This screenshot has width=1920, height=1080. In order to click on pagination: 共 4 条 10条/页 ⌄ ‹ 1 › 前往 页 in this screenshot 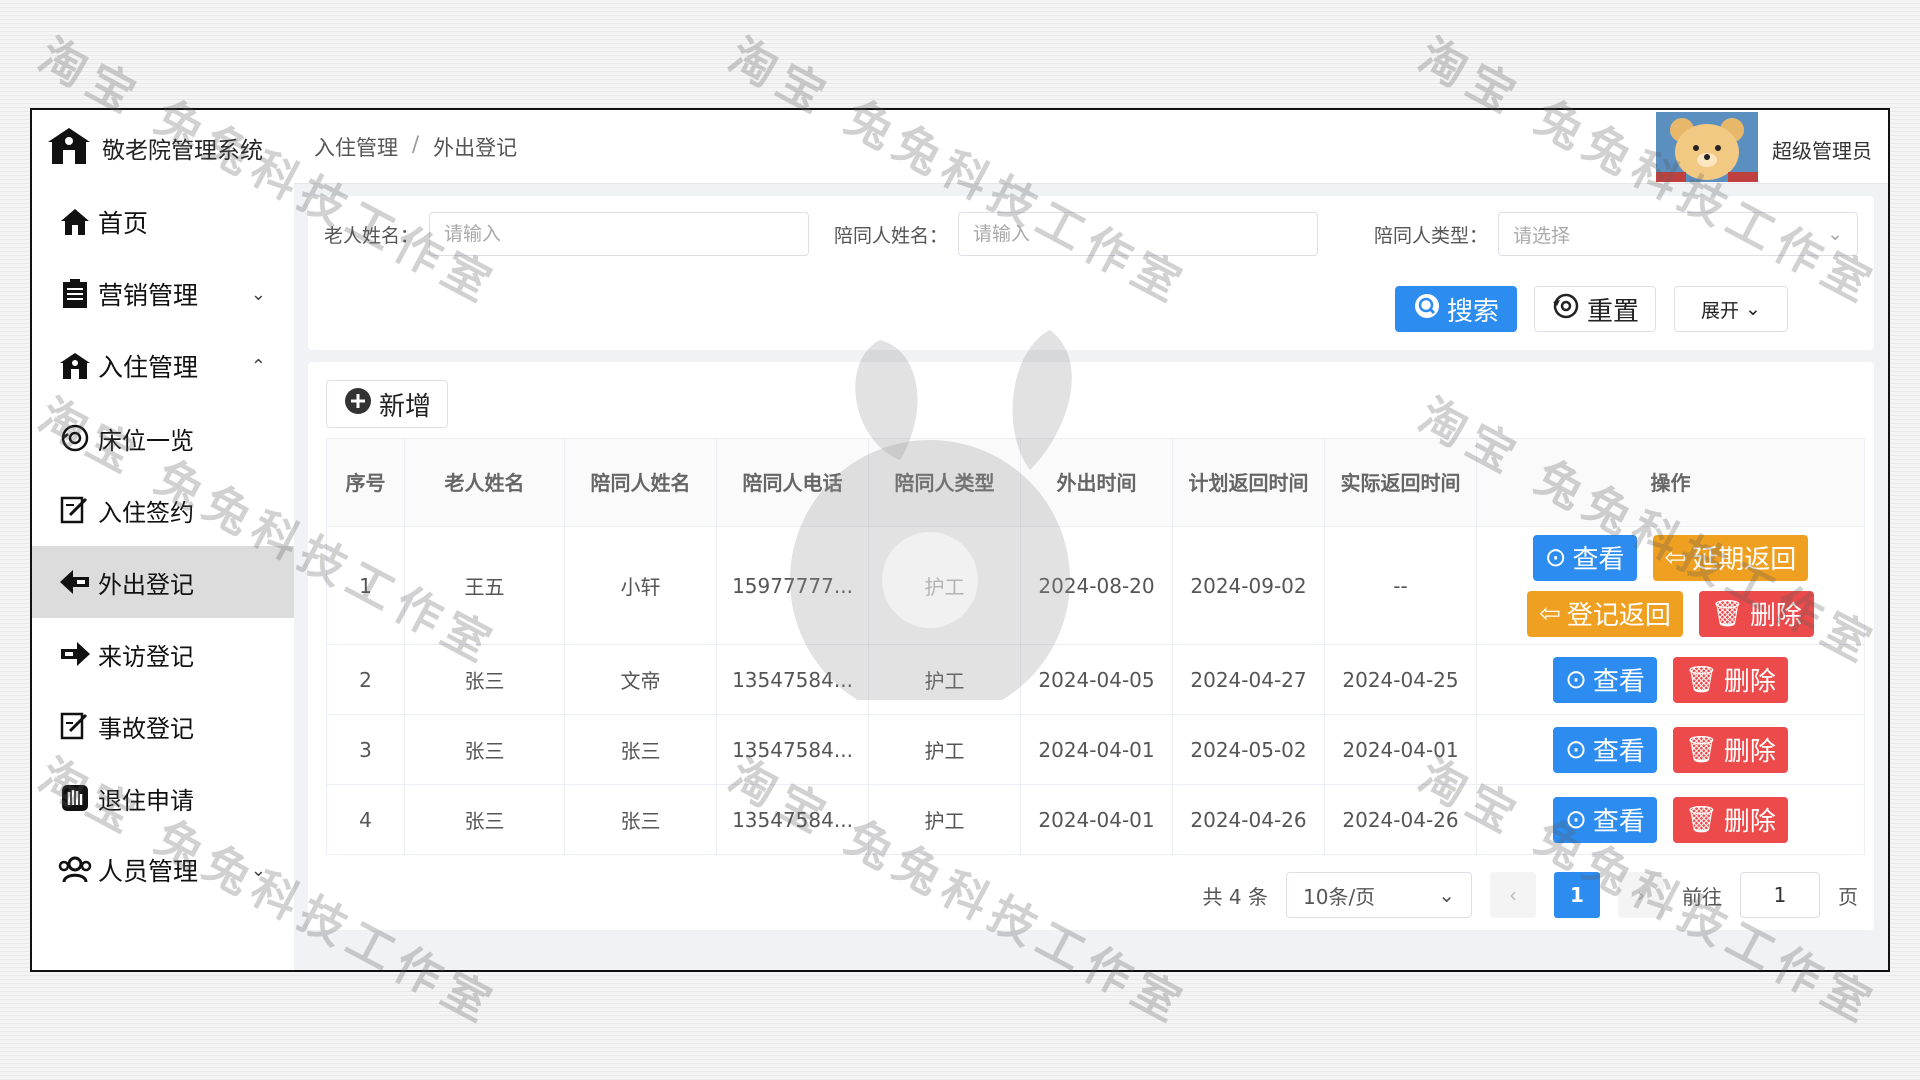, I will do `click(1530, 895)`.